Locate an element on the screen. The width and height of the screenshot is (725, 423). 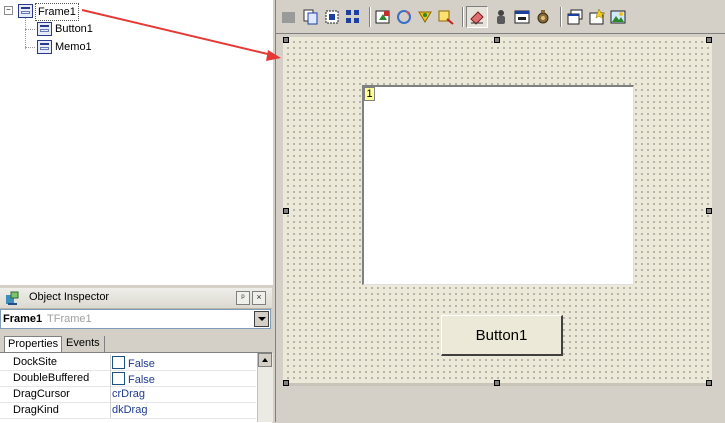
resize-handle-bottom-left is located at coordinates (286, 383).